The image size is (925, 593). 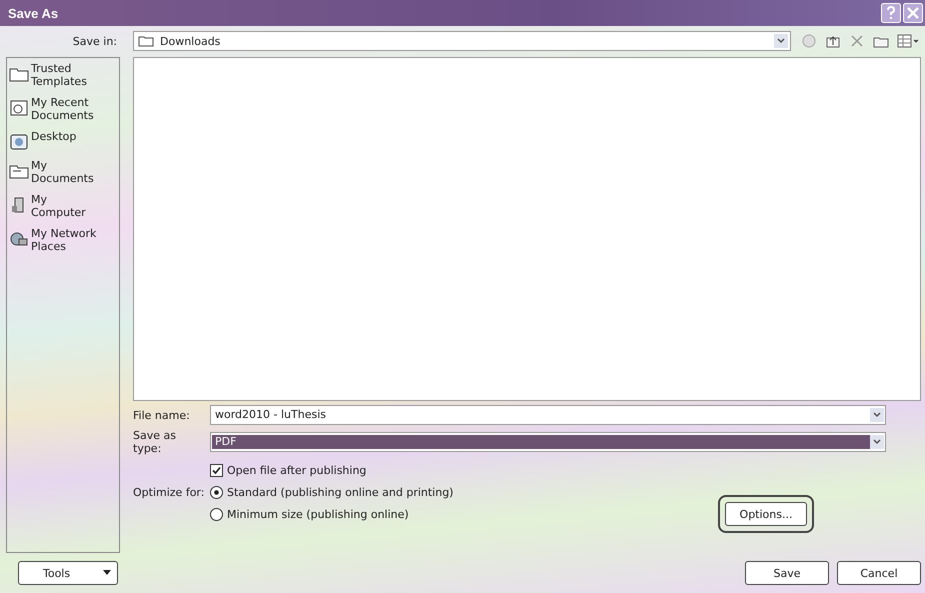 I want to click on save-as-type-label: Save as type:, so click(x=155, y=442).